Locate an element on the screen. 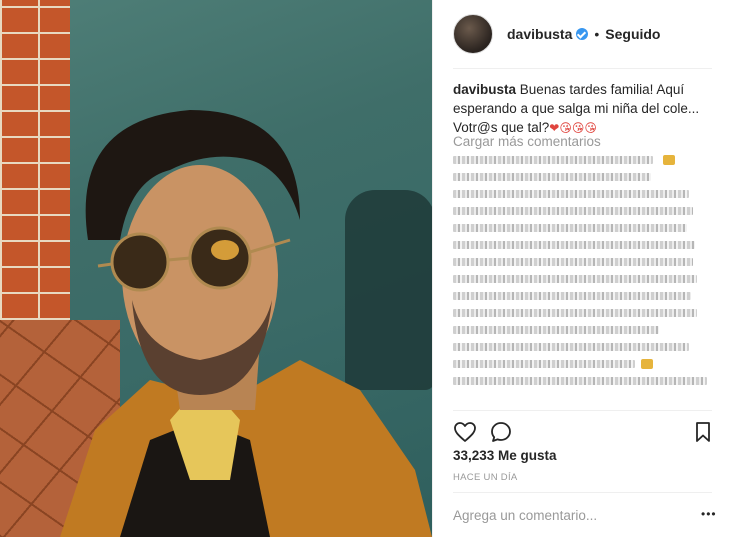  add-comment-input is located at coordinates (568, 515).